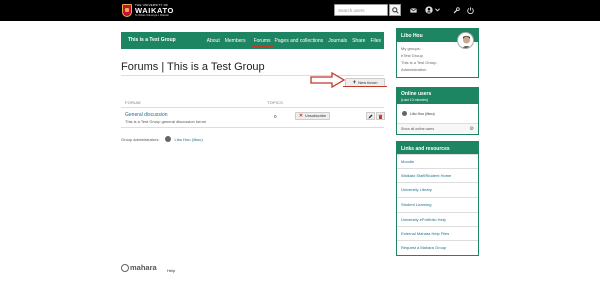 The image size is (600, 293). What do you see at coordinates (437, 160) in the screenshot?
I see `link-moodle: Moodle` at bounding box center [437, 160].